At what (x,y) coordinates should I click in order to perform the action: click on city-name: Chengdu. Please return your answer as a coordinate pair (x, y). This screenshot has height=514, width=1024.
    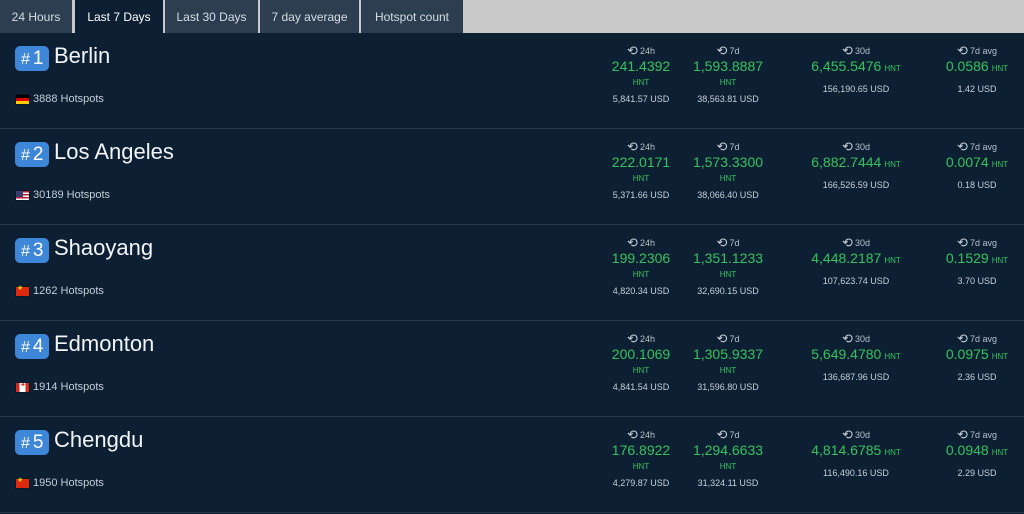
    Looking at the image, I should click on (98, 440).